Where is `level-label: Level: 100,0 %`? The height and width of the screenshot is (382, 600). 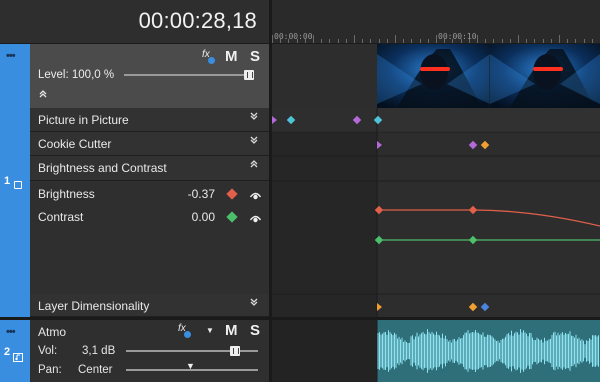 level-label: Level: 100,0 % is located at coordinates (76, 75).